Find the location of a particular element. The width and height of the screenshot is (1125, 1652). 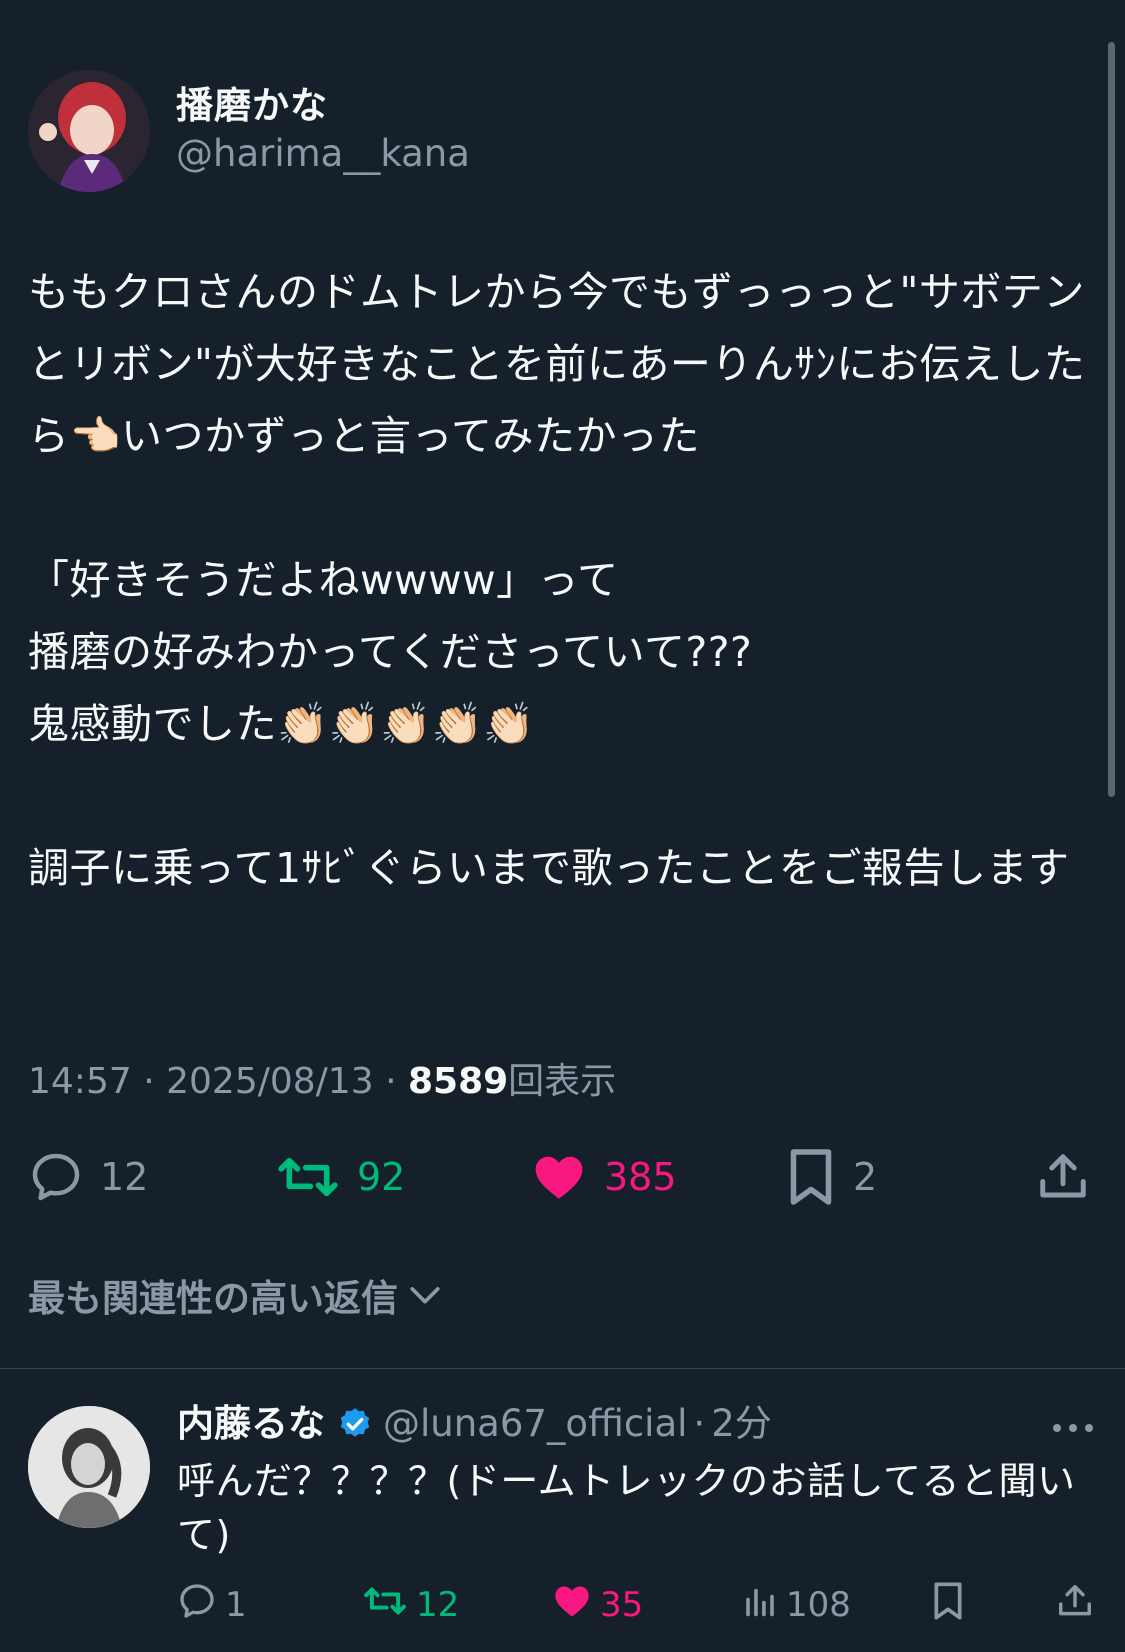

username-handle: @harima__kana is located at coordinates (323, 154).